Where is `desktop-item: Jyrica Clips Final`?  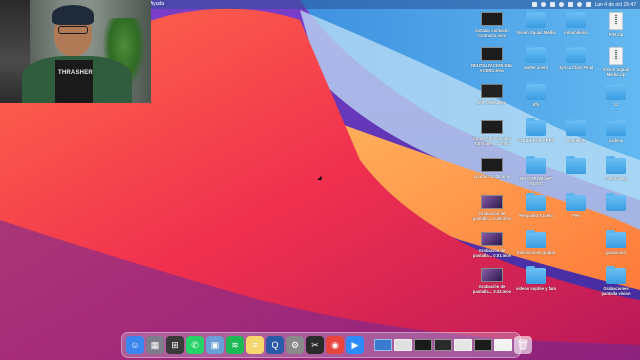 desktop-item: Jyrica Clips Final is located at coordinates (576, 57).